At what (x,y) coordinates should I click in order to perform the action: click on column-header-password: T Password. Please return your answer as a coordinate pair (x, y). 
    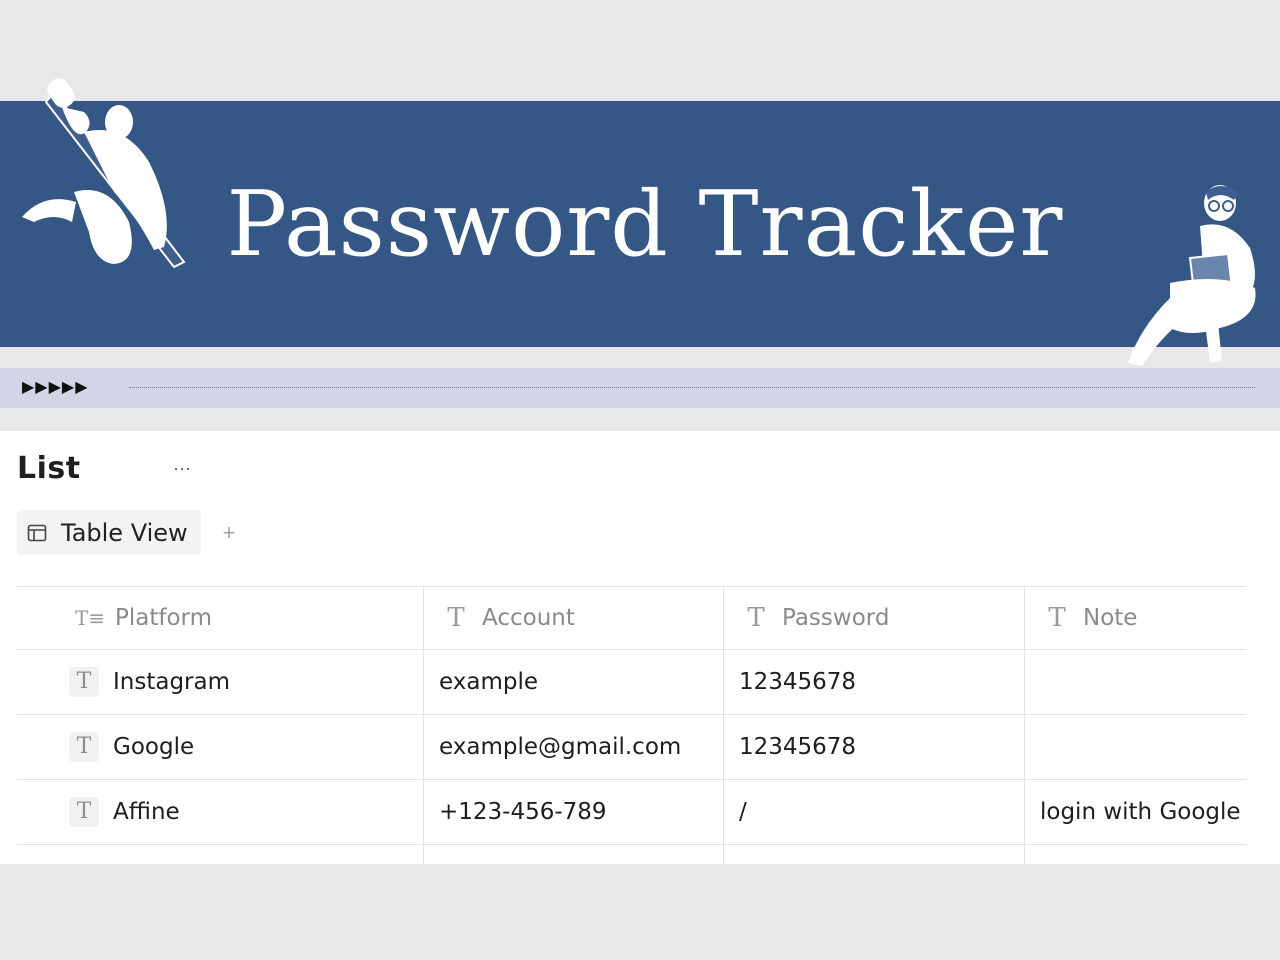
    Looking at the image, I should click on (874, 618).